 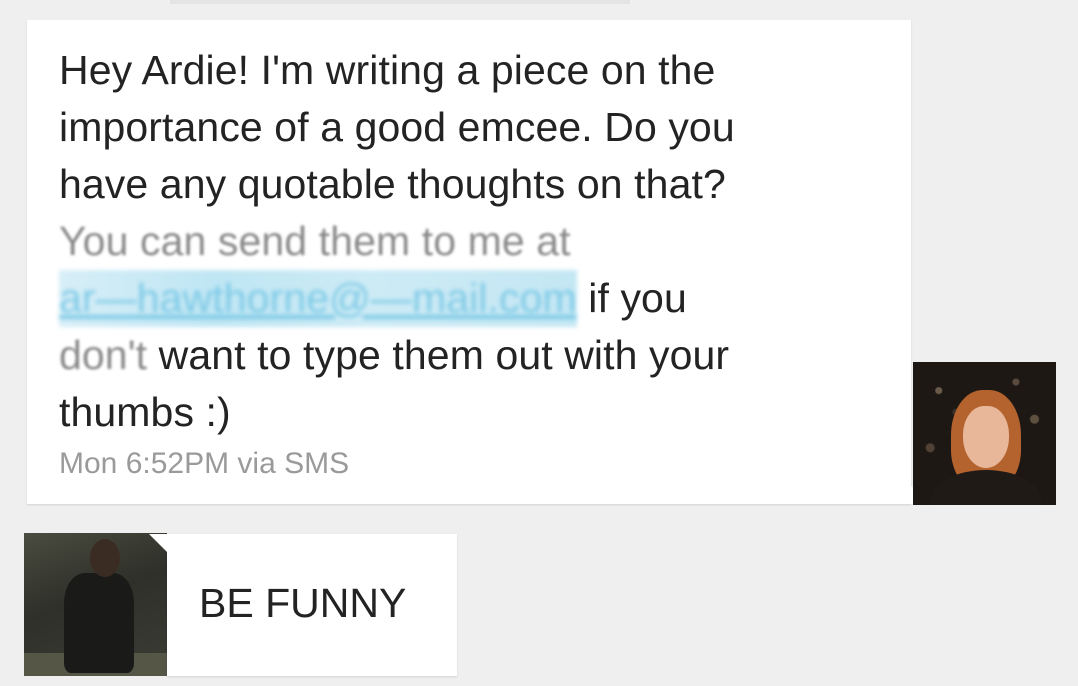 I want to click on outgoing-message-text: BE FUNNY, so click(x=303, y=603).